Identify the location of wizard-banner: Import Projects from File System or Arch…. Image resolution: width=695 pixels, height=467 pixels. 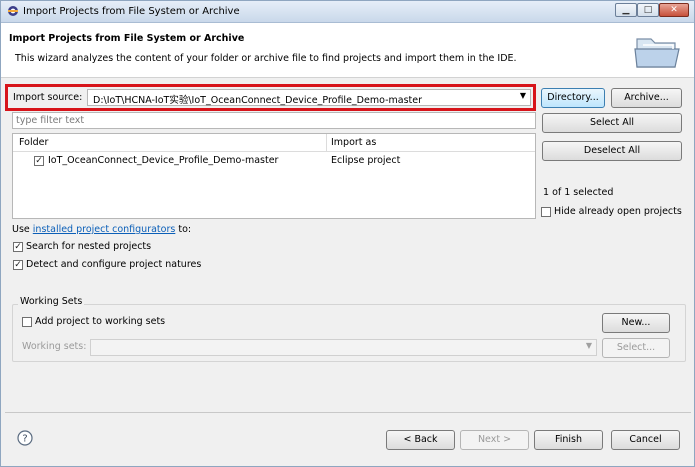
(347, 50).